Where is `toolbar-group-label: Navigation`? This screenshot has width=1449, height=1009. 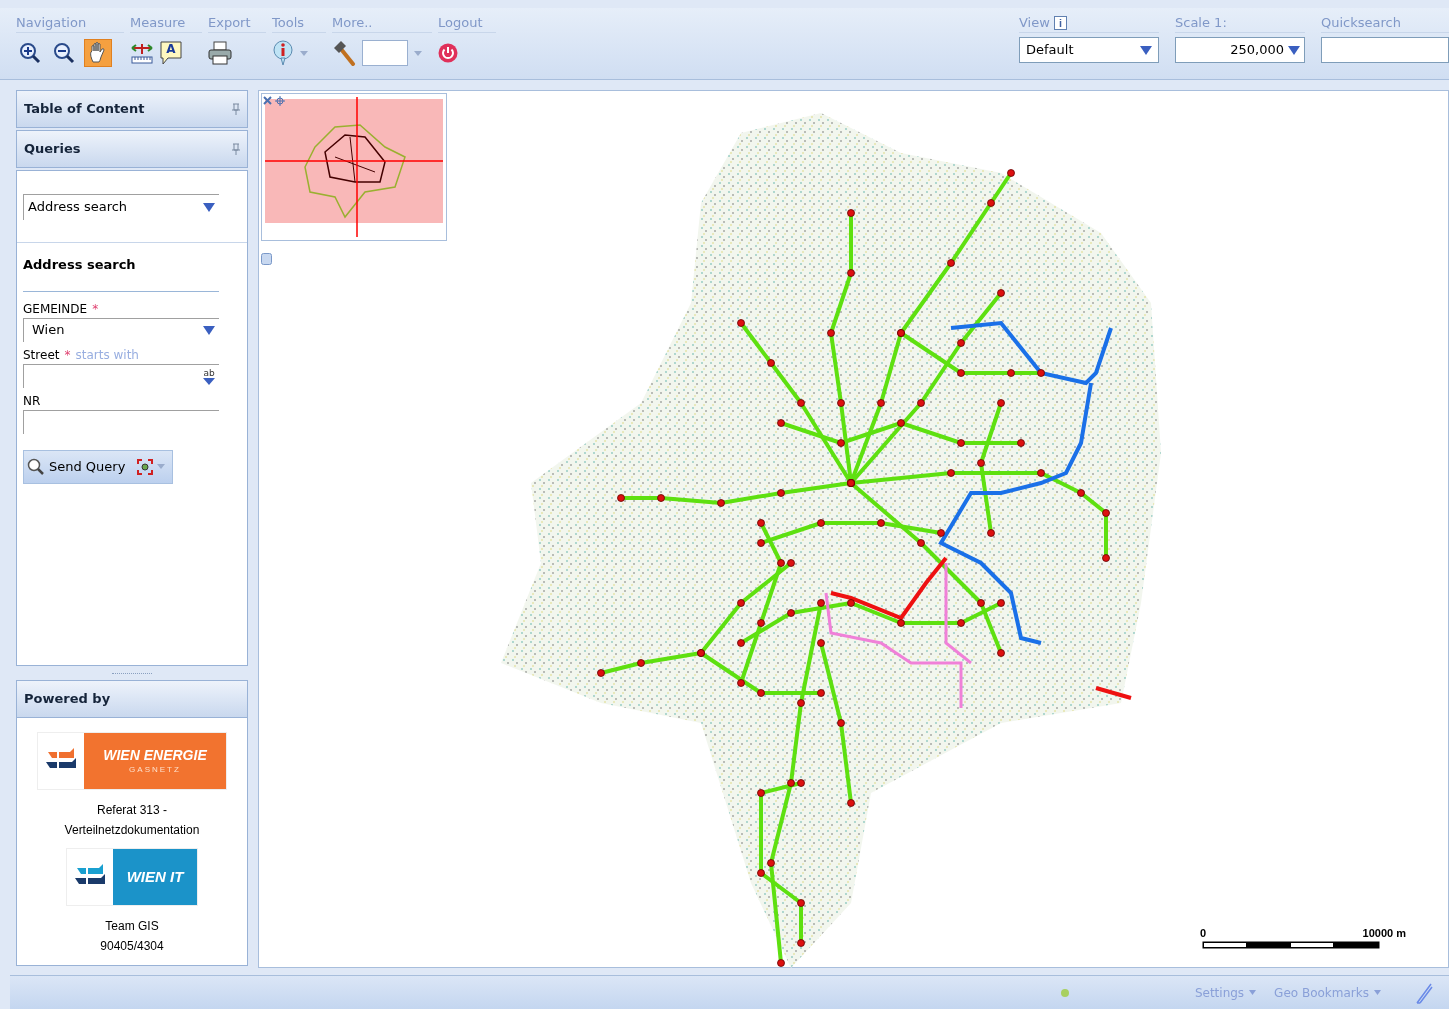 toolbar-group-label: Navigation is located at coordinates (70, 23).